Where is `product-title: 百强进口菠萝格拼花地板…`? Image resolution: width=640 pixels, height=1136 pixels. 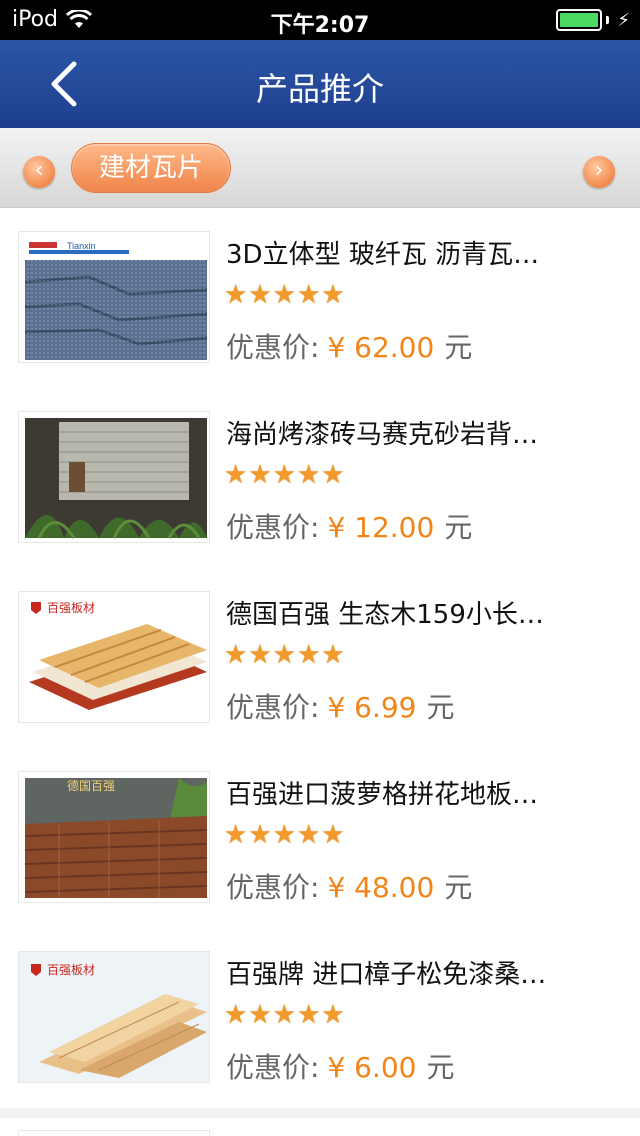
product-title: 百强进口菠萝格拼花地板… is located at coordinates (382, 795).